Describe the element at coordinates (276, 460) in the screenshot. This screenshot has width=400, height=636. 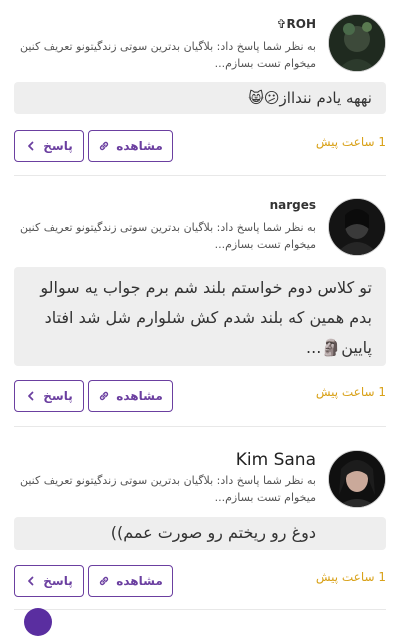
I see `username: Kim Sana` at that location.